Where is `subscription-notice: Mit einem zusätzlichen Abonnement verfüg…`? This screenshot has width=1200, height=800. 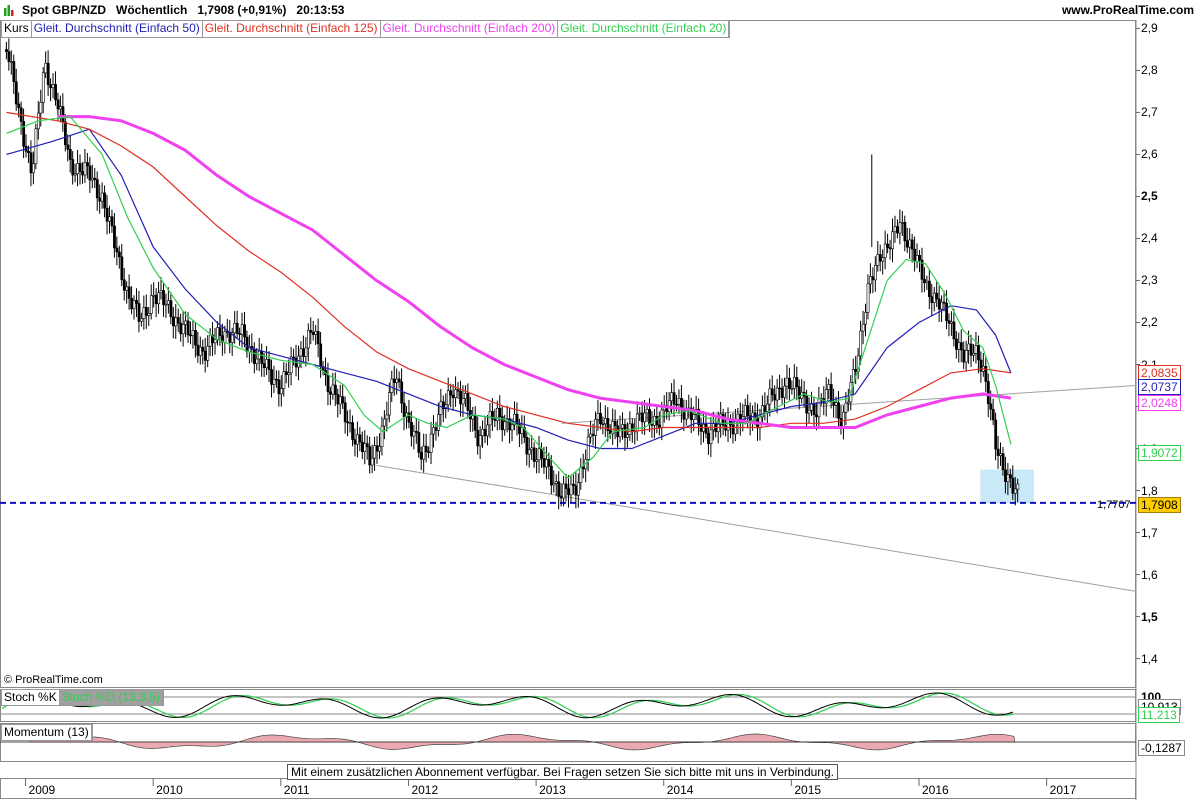 subscription-notice: Mit einem zusätzlichen Abonnement verfüg… is located at coordinates (562, 772).